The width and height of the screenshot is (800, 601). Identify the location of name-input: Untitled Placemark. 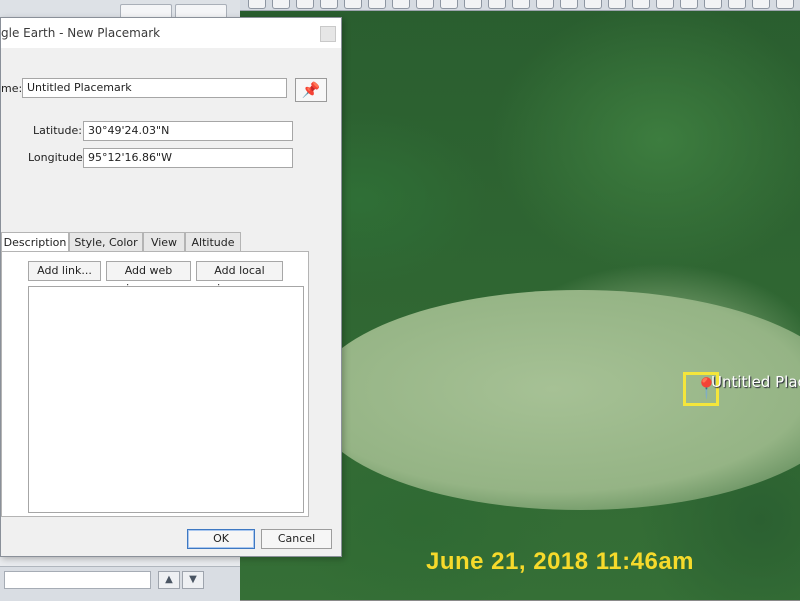
(154, 88).